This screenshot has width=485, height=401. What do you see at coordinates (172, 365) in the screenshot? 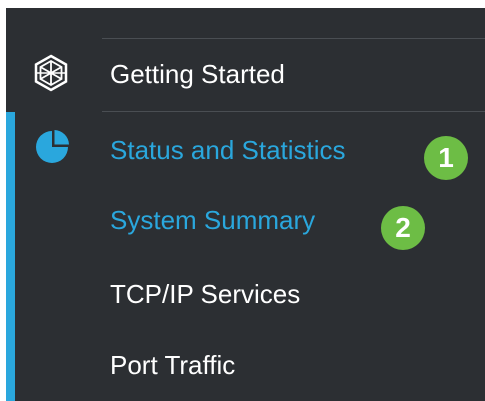
I see `menu-item-port-traffic: Port Traffic` at bounding box center [172, 365].